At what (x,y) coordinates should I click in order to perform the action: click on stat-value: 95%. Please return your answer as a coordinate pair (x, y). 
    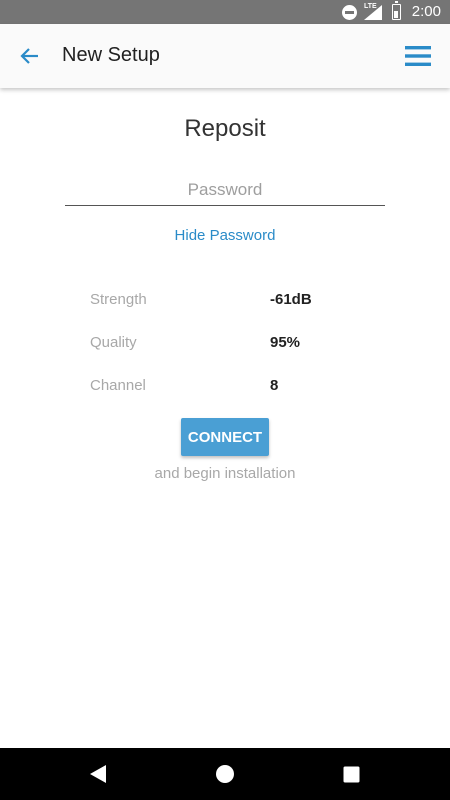
    Looking at the image, I should click on (285, 342).